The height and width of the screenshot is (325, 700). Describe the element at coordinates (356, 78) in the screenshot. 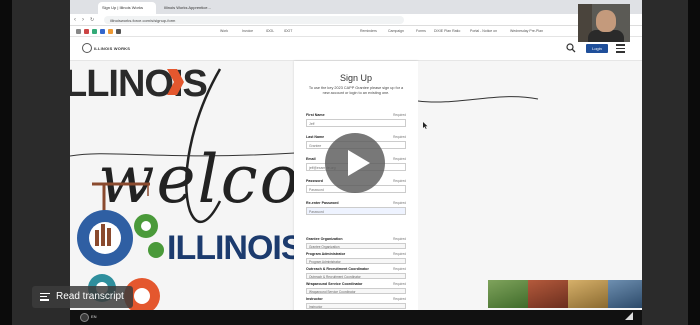

I see `signup-title: Sign Up` at that location.